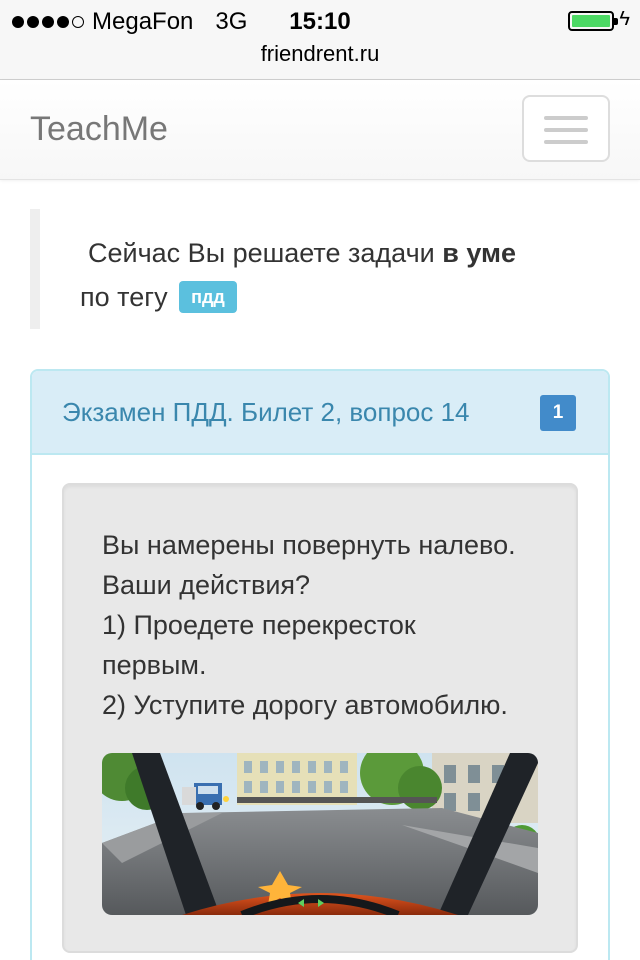 The height and width of the screenshot is (960, 640). I want to click on question-line: 2) Уступите дорогу автомобилю., so click(305, 705).